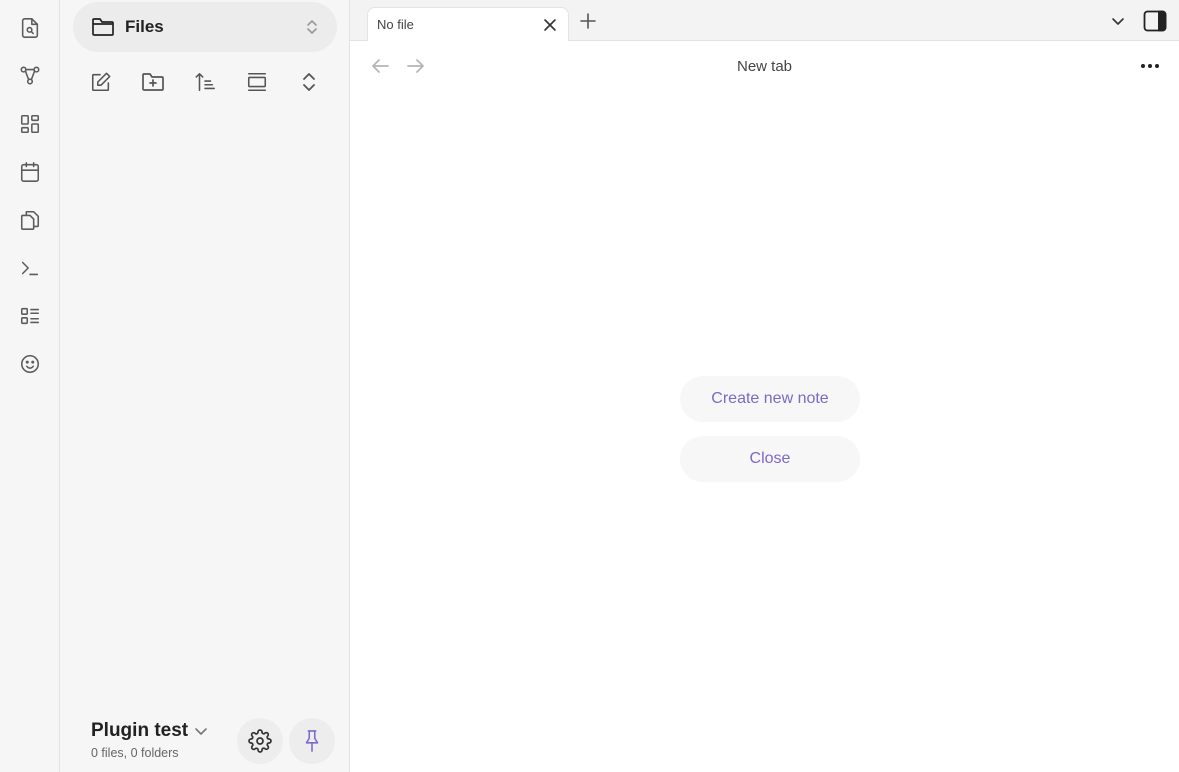 The image size is (1179, 772). I want to click on more-horizontal-icon, so click(1150, 66).